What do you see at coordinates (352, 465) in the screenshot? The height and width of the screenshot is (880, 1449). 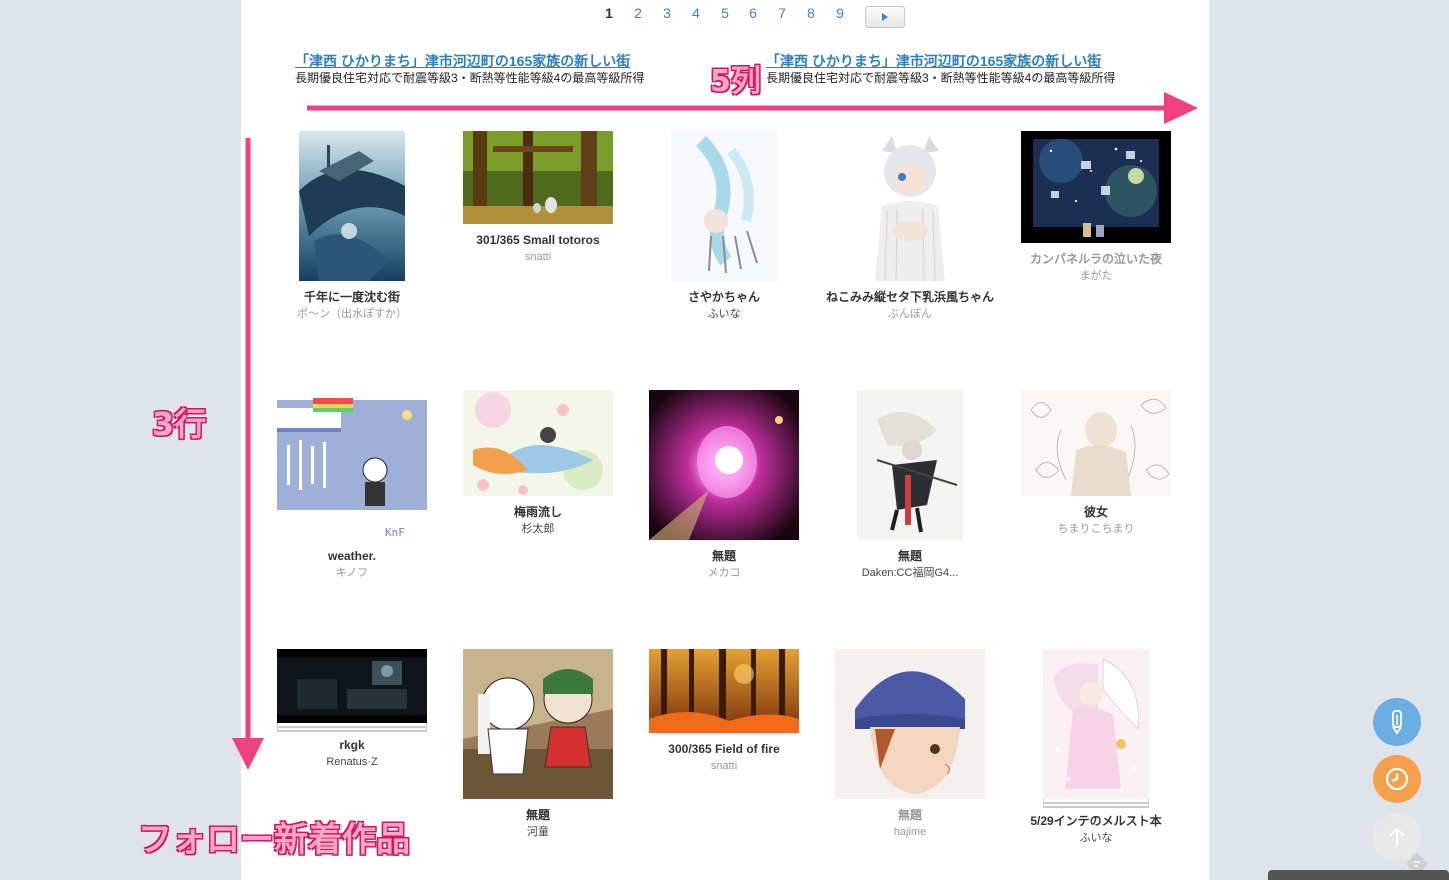 I see `work-thumbnail: KnF` at bounding box center [352, 465].